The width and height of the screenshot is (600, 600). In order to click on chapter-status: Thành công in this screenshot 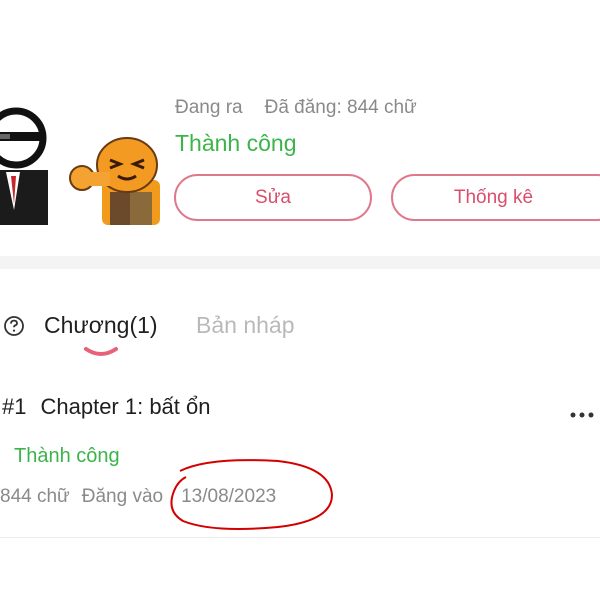, I will do `click(67, 456)`.